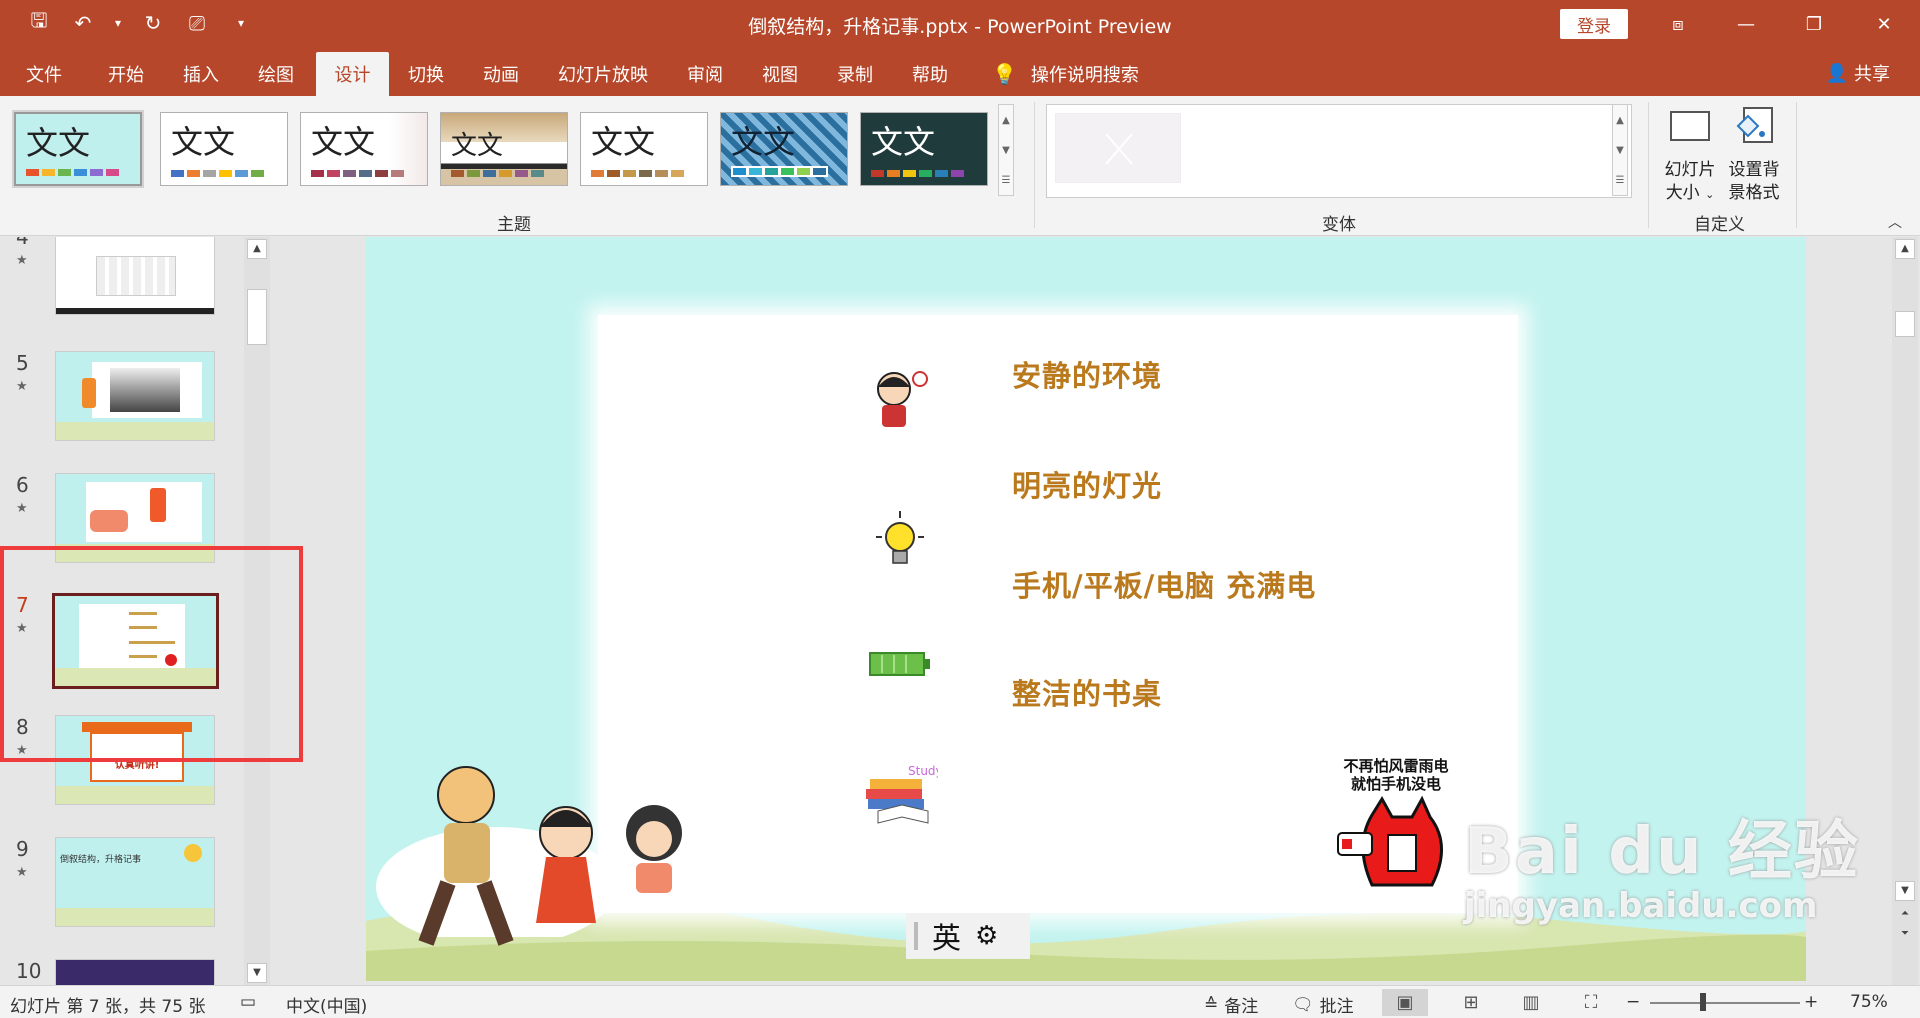  Describe the element at coordinates (1905, 915) in the screenshot. I see `previous-slide-icon: ⏶` at that location.